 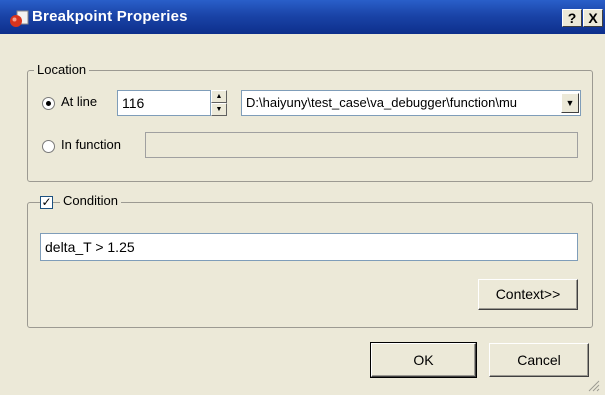 What do you see at coordinates (48, 146) in the screenshot?
I see `in-function-radio` at bounding box center [48, 146].